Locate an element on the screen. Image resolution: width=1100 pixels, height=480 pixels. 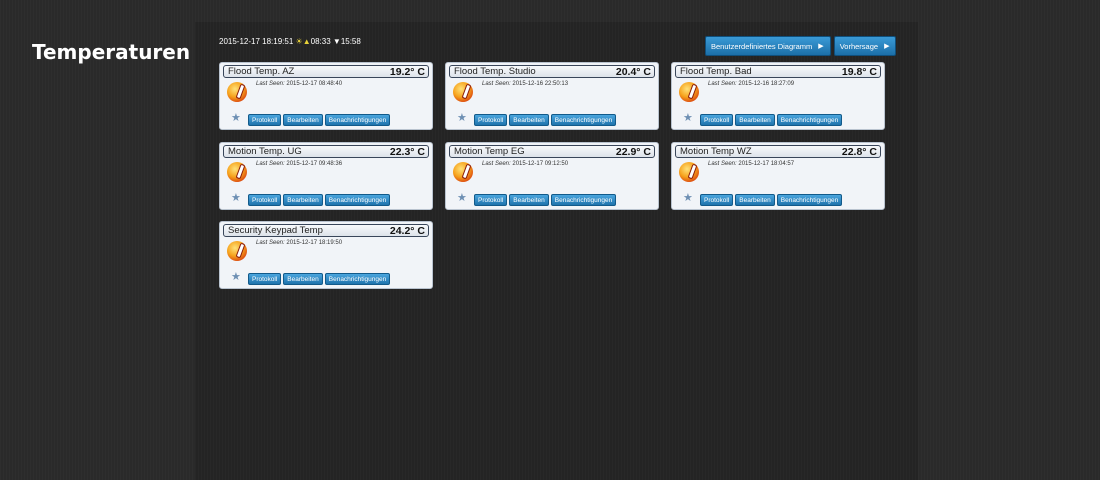
sensor-temperature: 22.3° C is located at coordinates (407, 151).